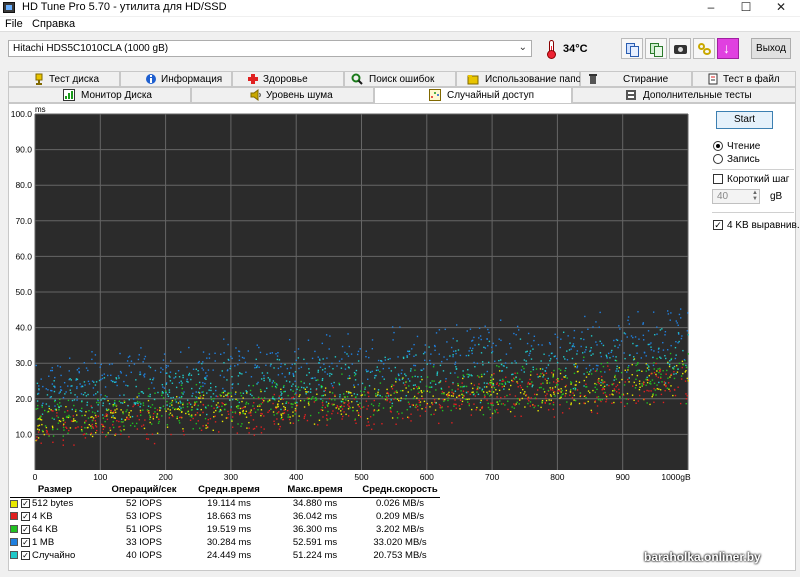  Describe the element at coordinates (473, 95) in the screenshot. I see `tab-random-access: Случайный доступ` at that location.